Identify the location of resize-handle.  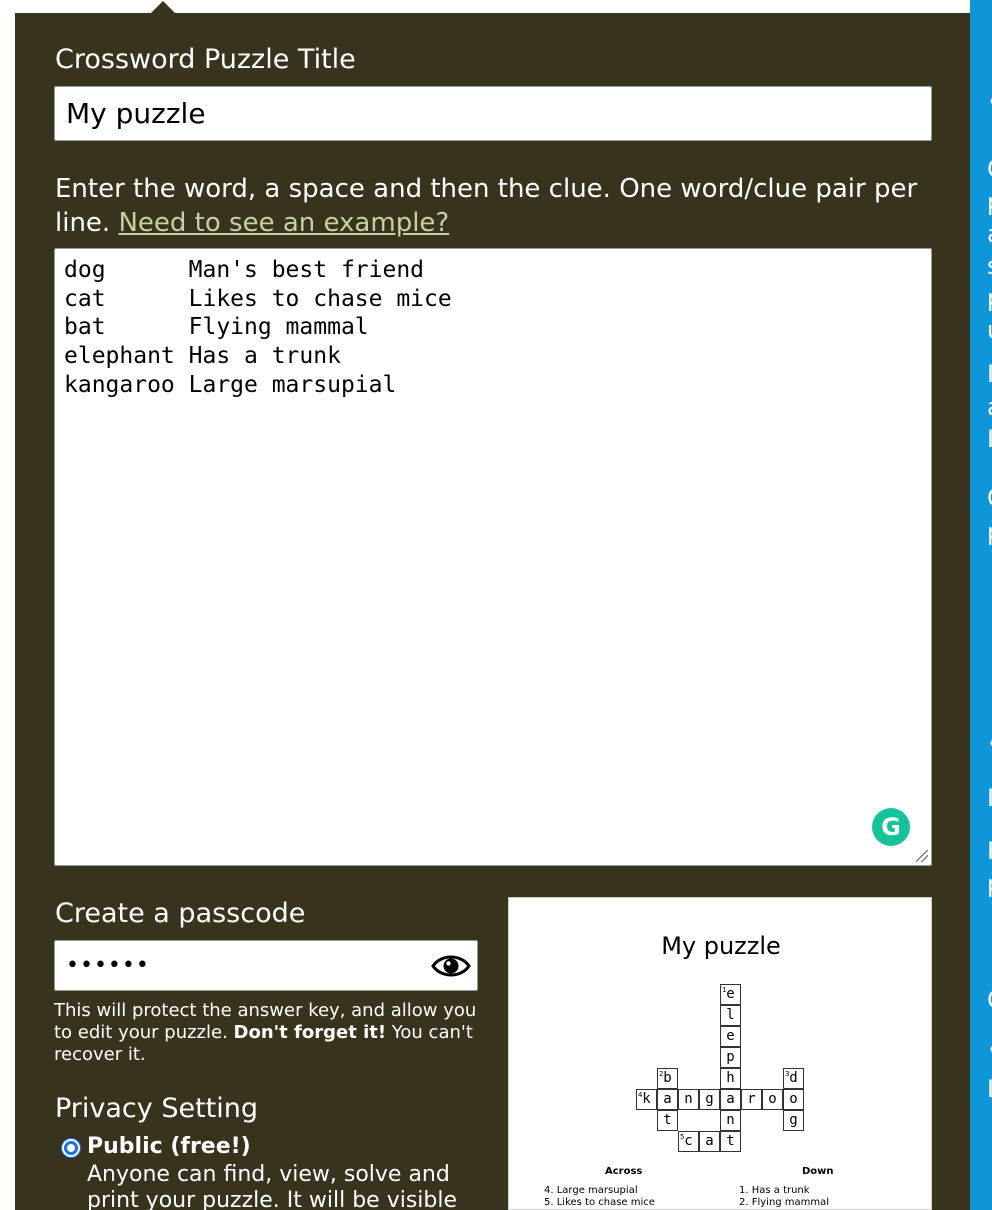
(922, 856).